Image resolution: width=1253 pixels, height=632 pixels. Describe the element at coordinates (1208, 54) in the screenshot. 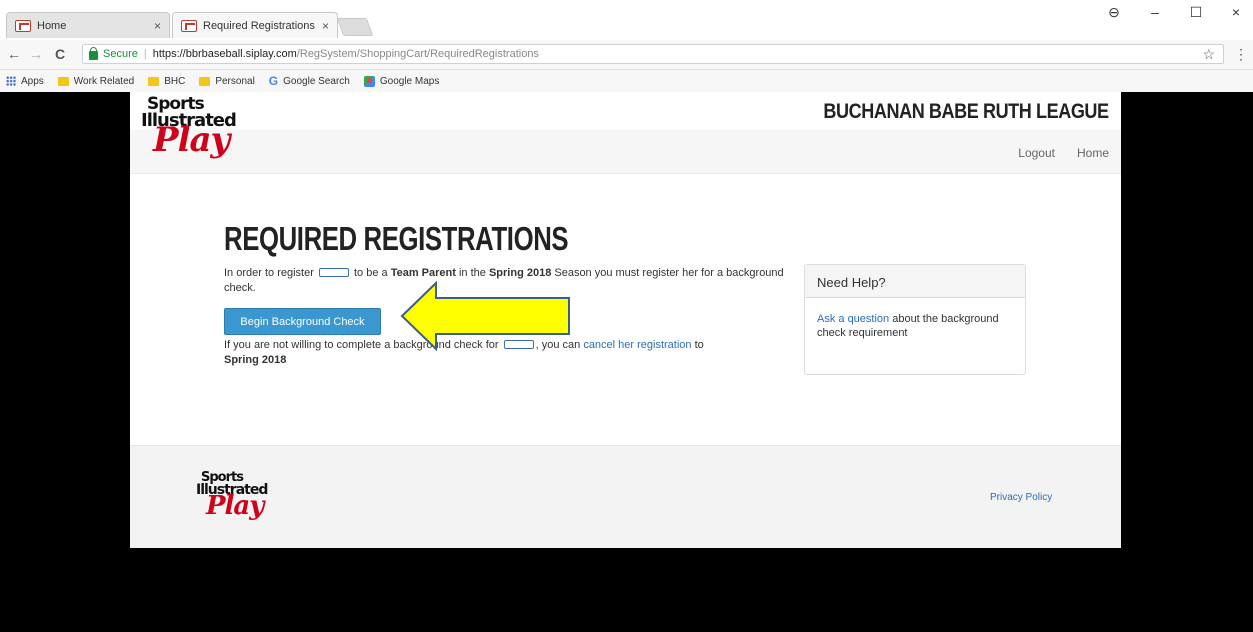

I see `bookmark-star-icon: ☆` at that location.